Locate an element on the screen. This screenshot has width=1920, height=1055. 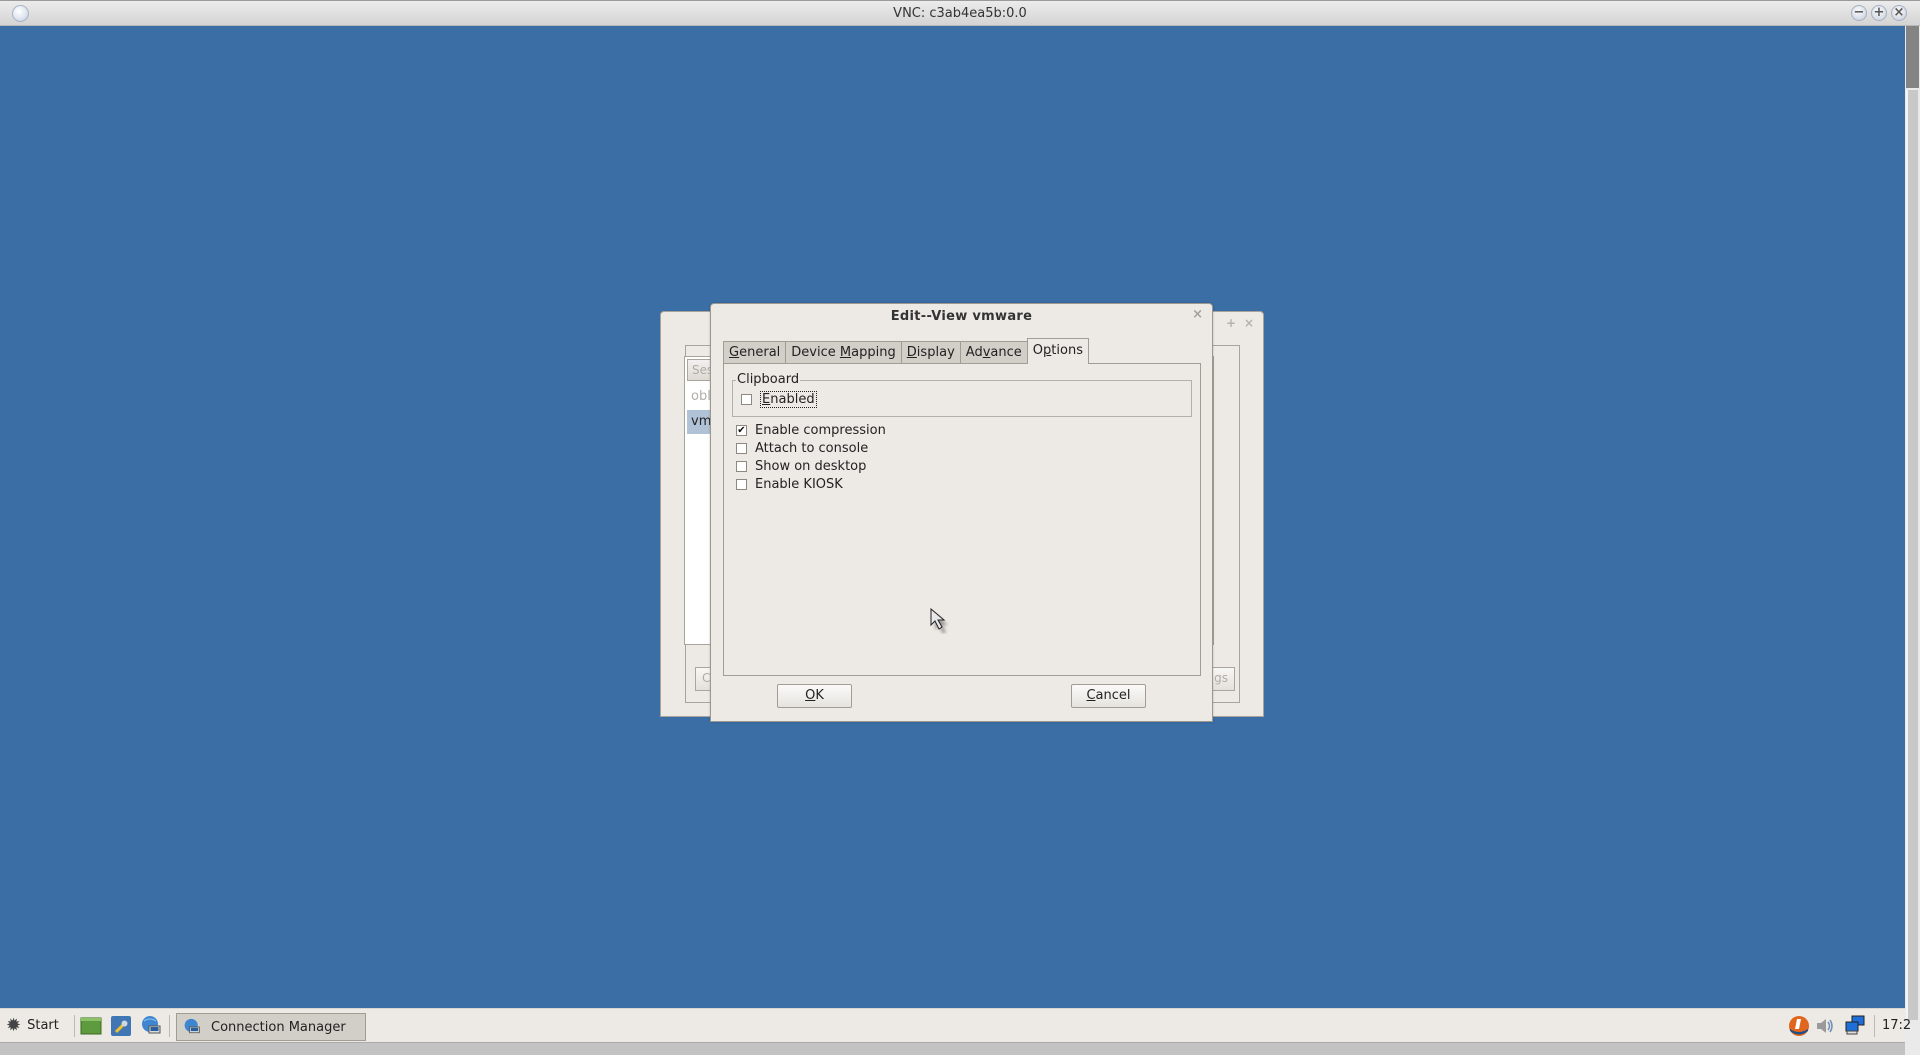
enable-compression-label: Enable compression is located at coordinates (820, 430).